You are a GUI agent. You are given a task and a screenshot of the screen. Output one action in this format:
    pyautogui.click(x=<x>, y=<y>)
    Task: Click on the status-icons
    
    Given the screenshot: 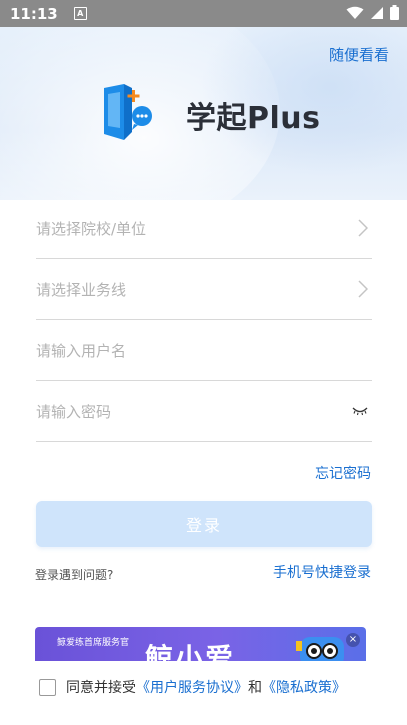 What is the action you would take?
    pyautogui.click(x=372, y=12)
    